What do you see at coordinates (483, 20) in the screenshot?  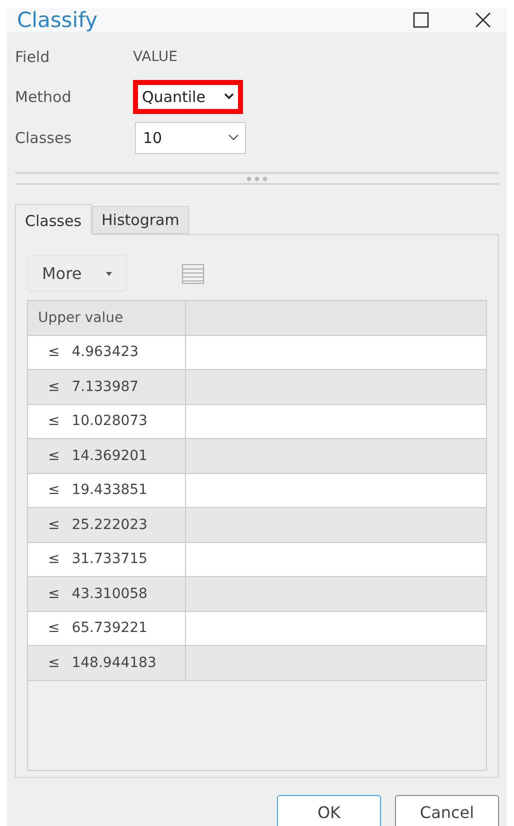 I see `close-icon` at bounding box center [483, 20].